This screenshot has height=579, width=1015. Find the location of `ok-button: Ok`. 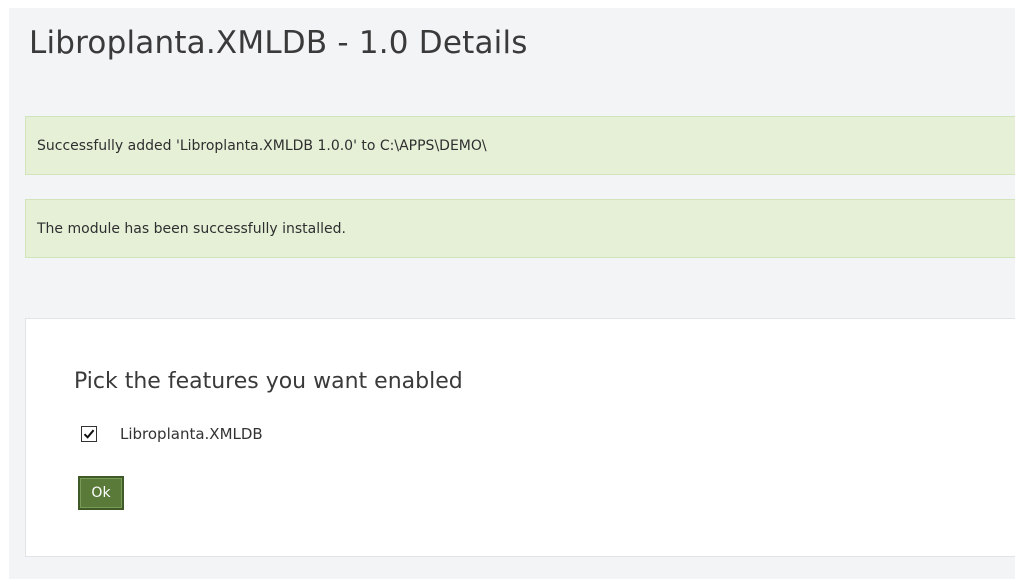

ok-button: Ok is located at coordinates (101, 493).